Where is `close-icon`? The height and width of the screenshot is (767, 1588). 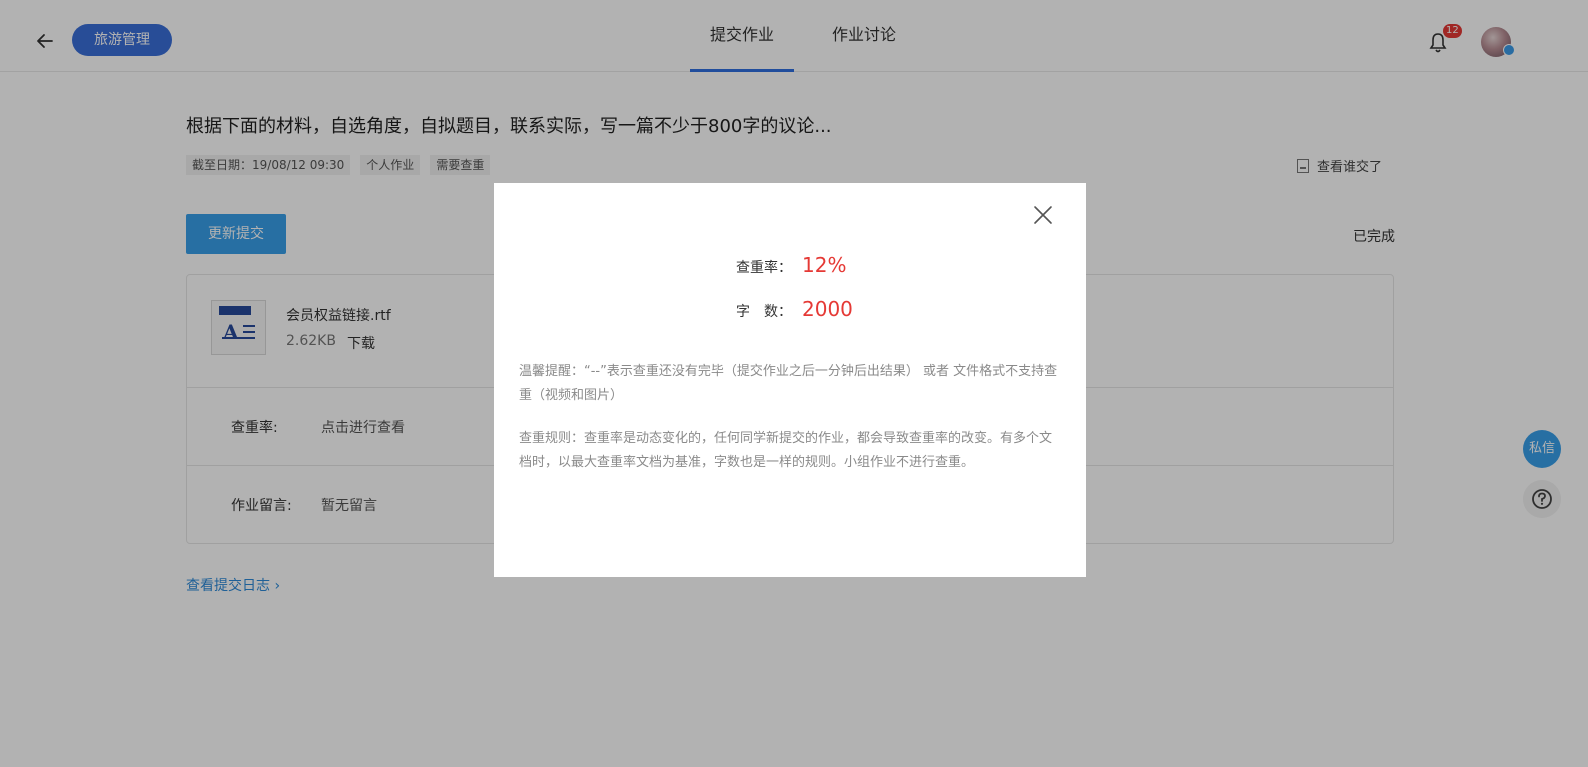
close-icon is located at coordinates (1043, 215).